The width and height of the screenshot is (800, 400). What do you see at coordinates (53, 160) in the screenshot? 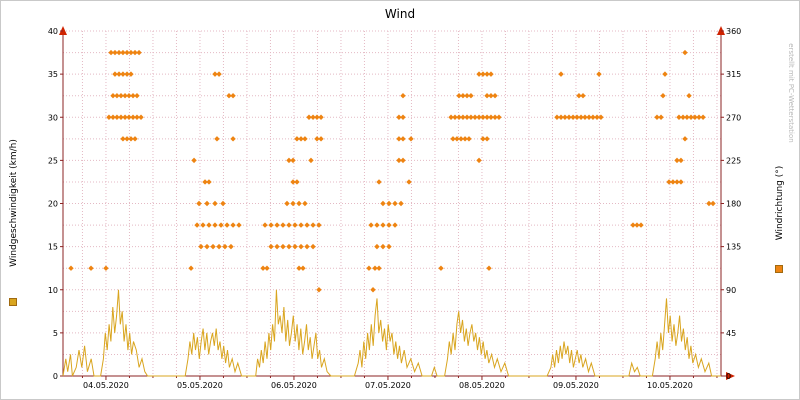
I see `svg-text: 25` at bounding box center [53, 160].